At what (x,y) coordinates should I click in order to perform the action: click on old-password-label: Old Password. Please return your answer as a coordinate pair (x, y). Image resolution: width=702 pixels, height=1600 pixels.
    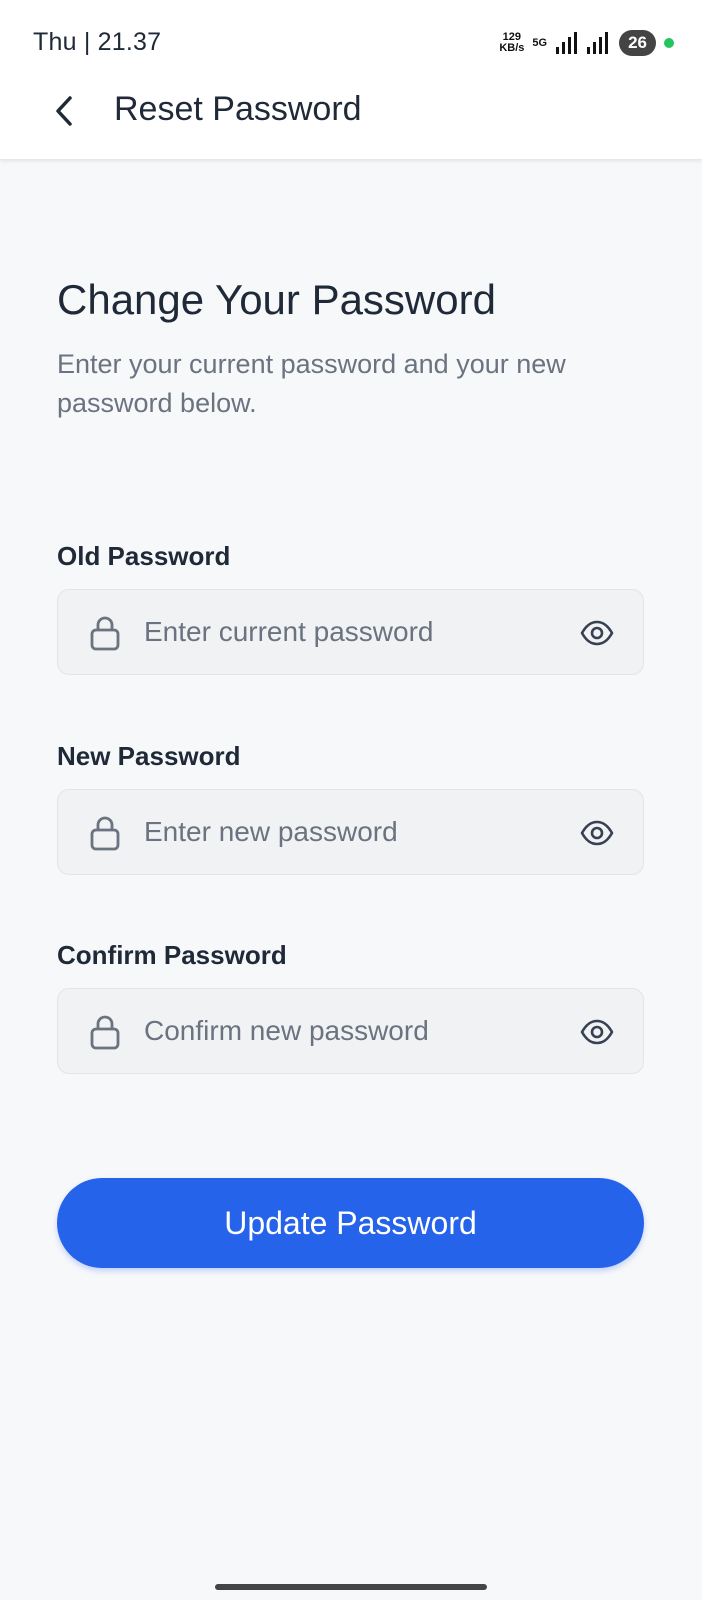
    Looking at the image, I should click on (144, 556).